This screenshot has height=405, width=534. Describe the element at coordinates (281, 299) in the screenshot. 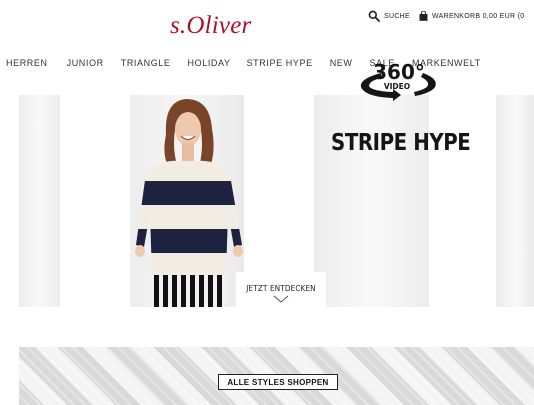

I see `chevron-down-icon` at that location.